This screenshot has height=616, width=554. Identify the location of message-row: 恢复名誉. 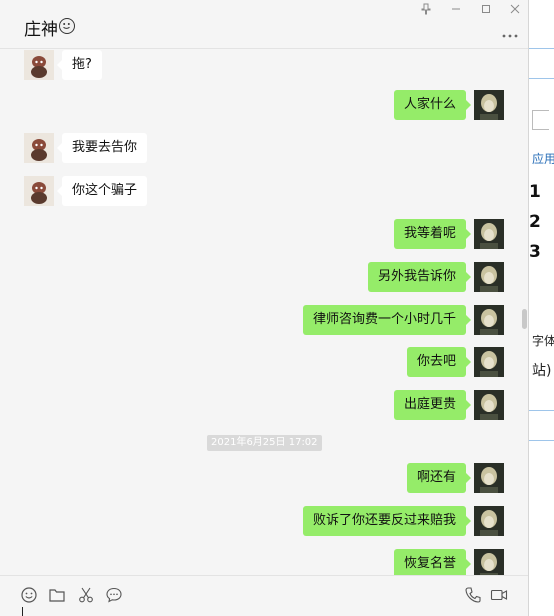
(264, 562).